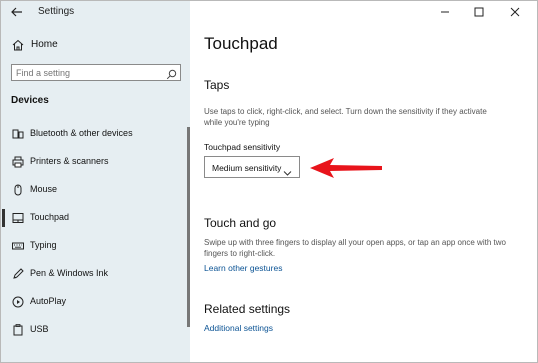 The height and width of the screenshot is (363, 538). I want to click on home-nav-item: Home, so click(95, 45).